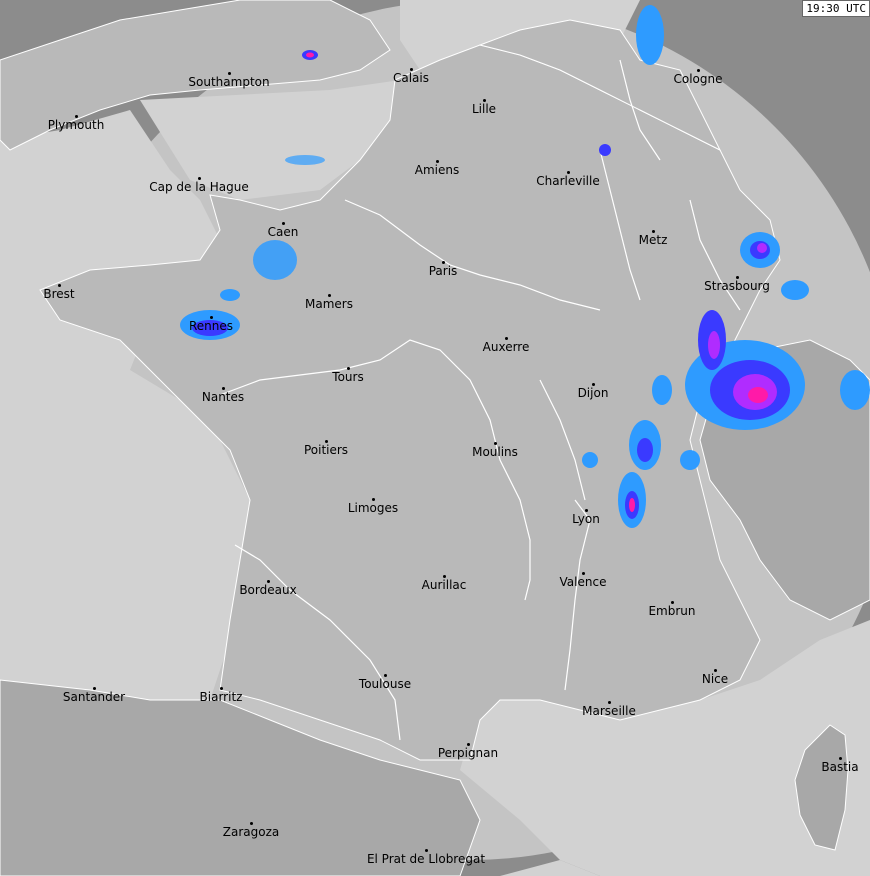  I want to click on city-label: Lille, so click(484, 109).